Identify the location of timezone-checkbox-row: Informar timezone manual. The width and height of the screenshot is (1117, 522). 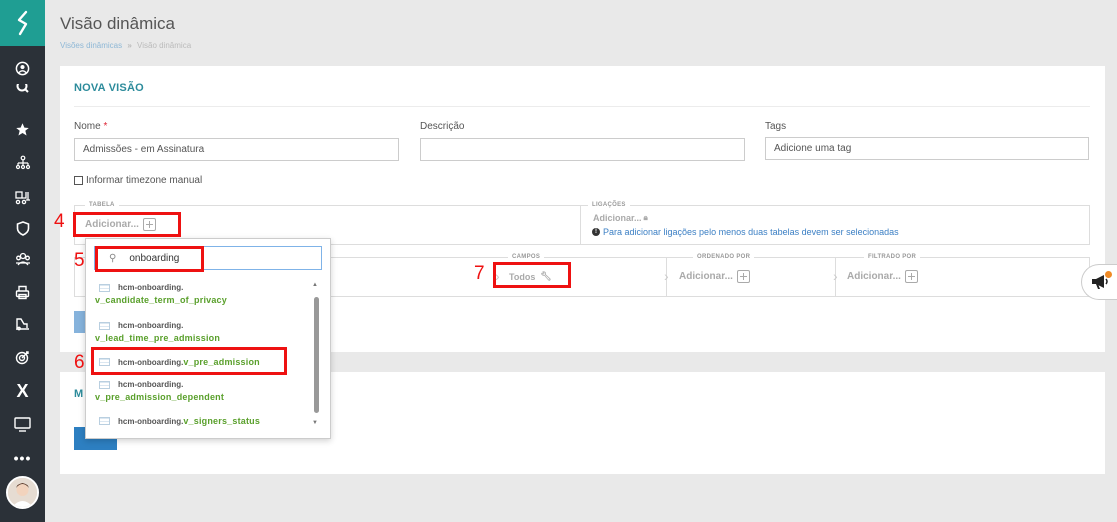
(138, 180).